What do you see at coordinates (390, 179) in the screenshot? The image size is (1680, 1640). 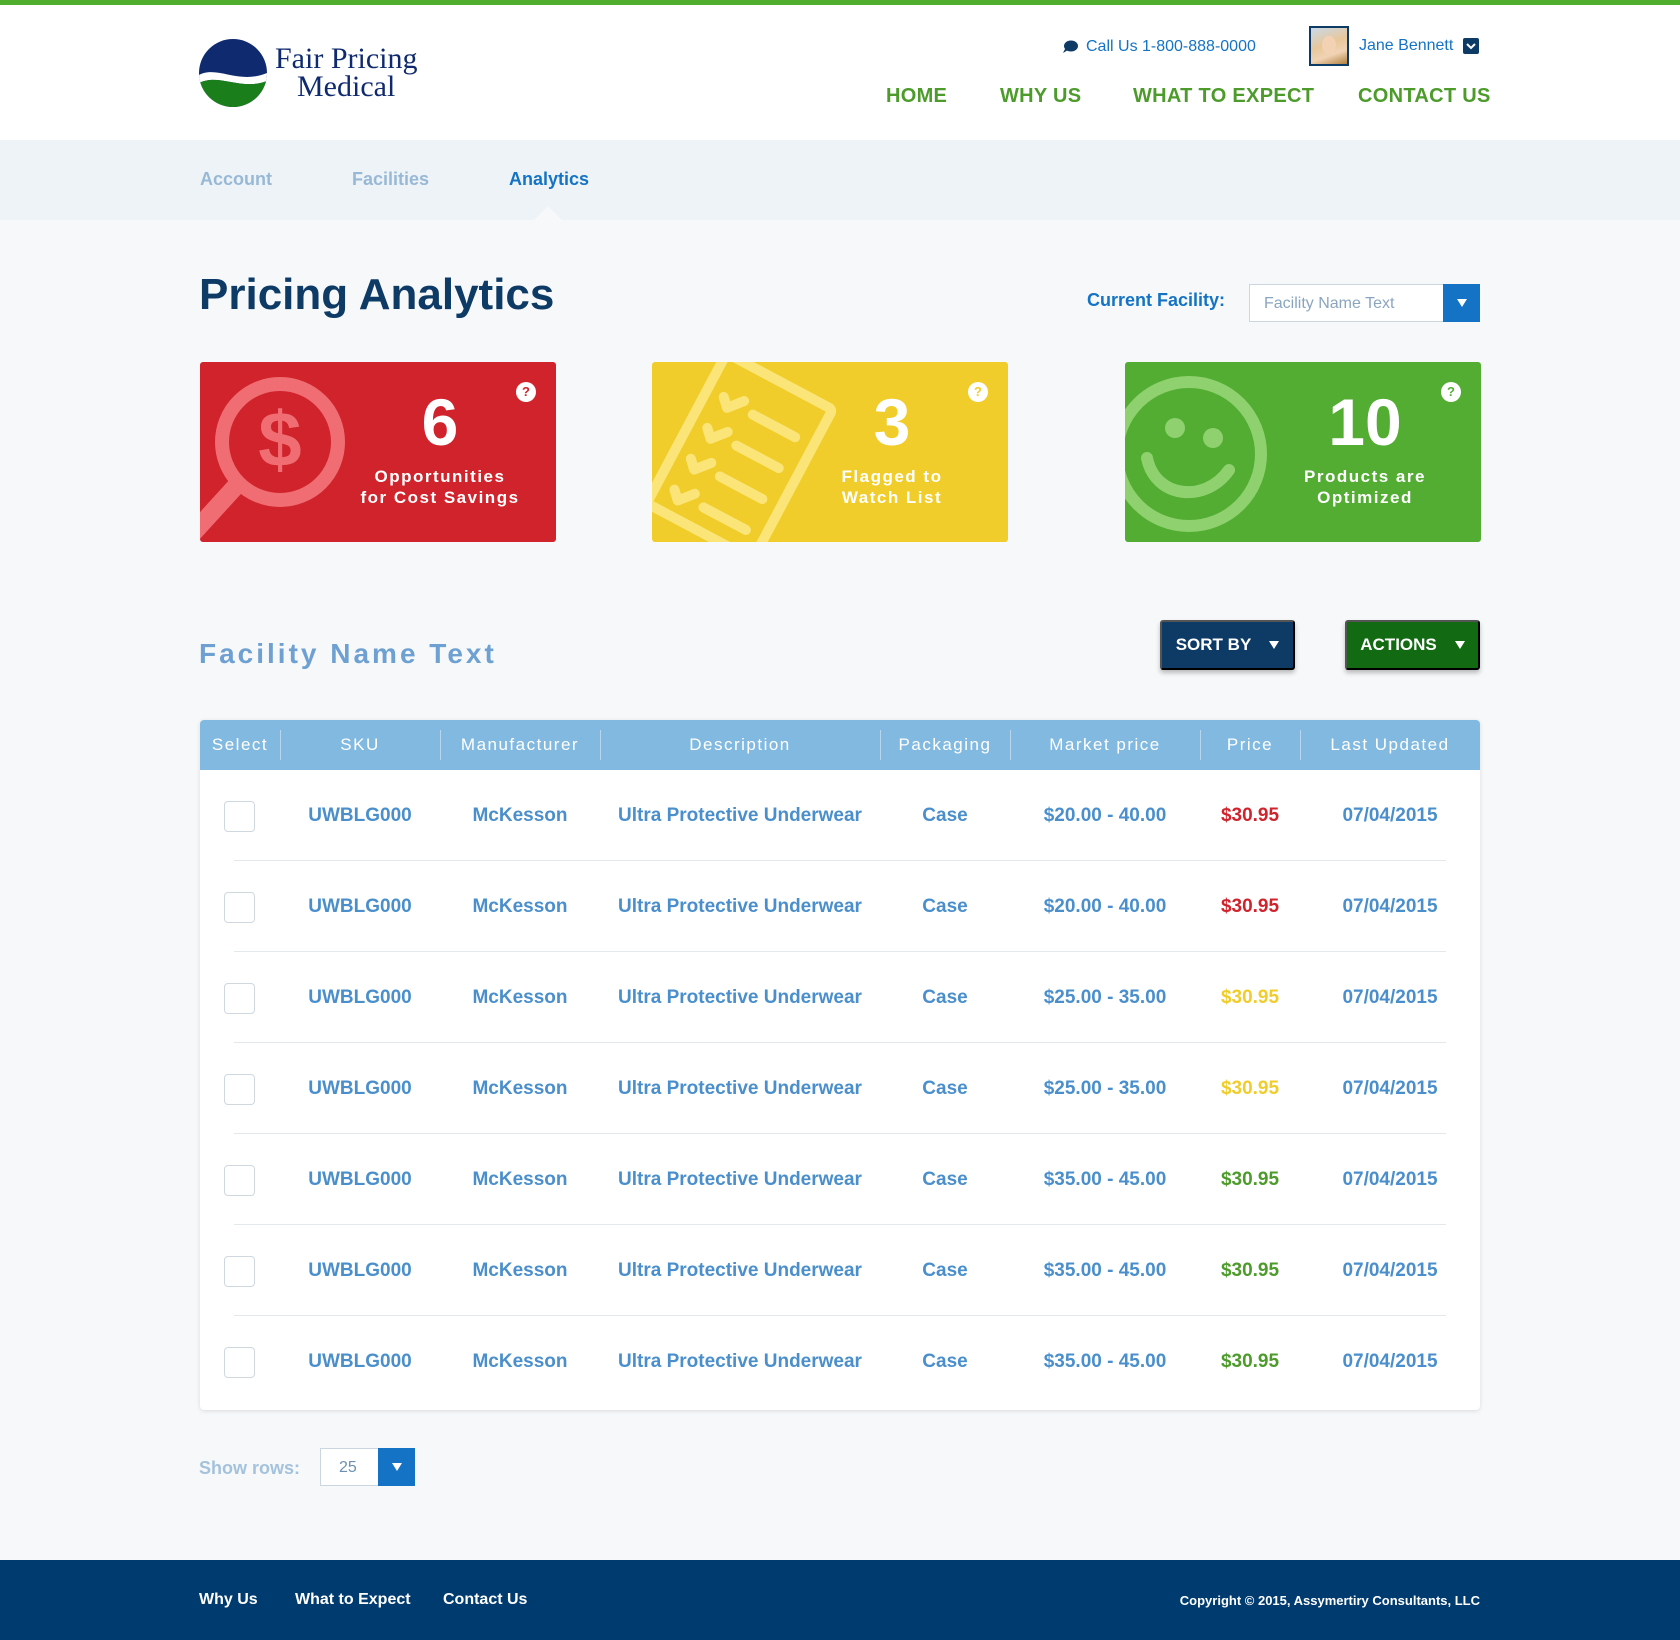 I see `tab-facilities: Facilities` at bounding box center [390, 179].